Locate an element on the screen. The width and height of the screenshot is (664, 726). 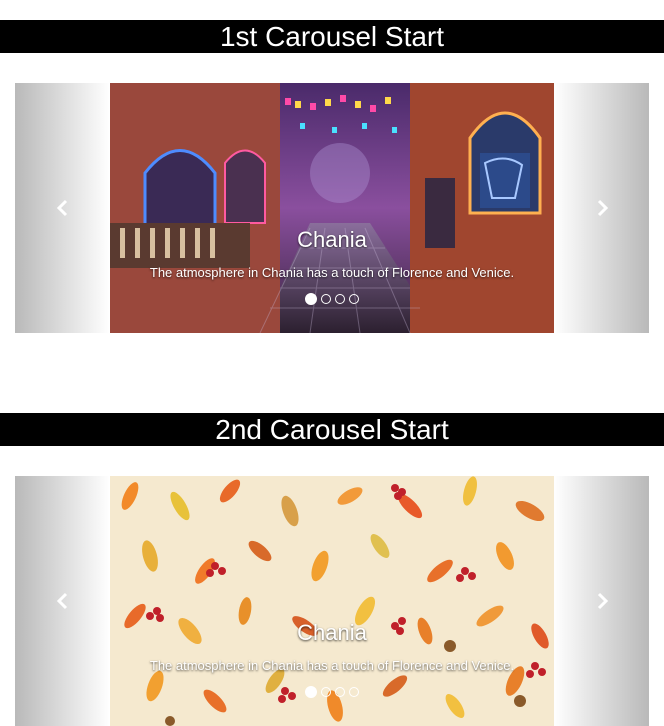
carousel-2-header: 2nd Carousel Start is located at coordinates (332, 429).